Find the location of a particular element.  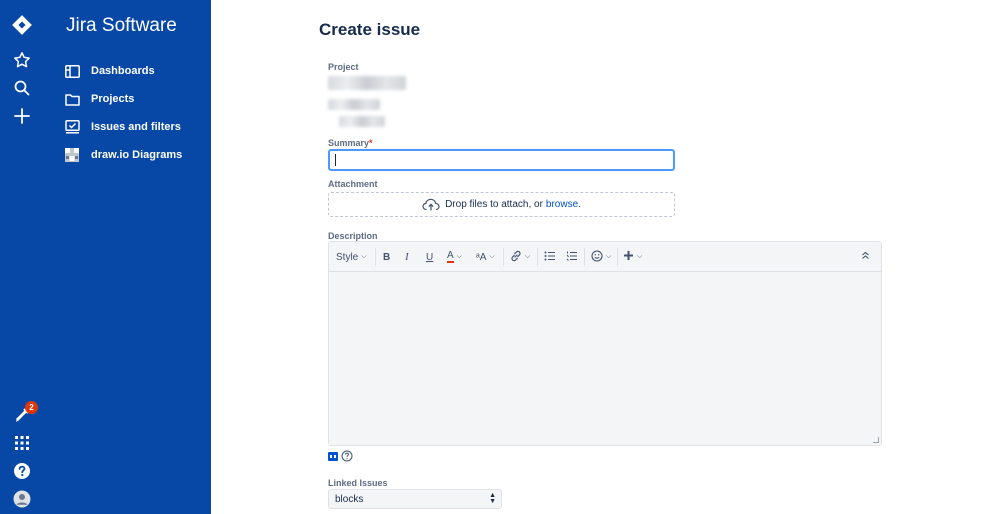

jira-logo-icon is located at coordinates (22, 25).